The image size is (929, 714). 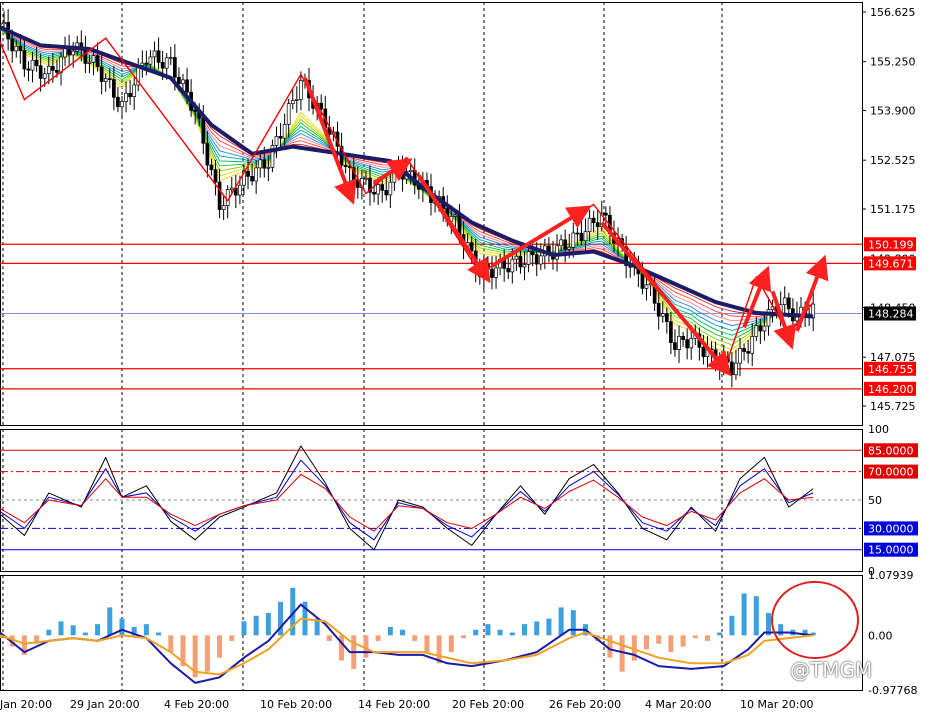 I want to click on price-tick-label: 153.900, so click(x=893, y=110).